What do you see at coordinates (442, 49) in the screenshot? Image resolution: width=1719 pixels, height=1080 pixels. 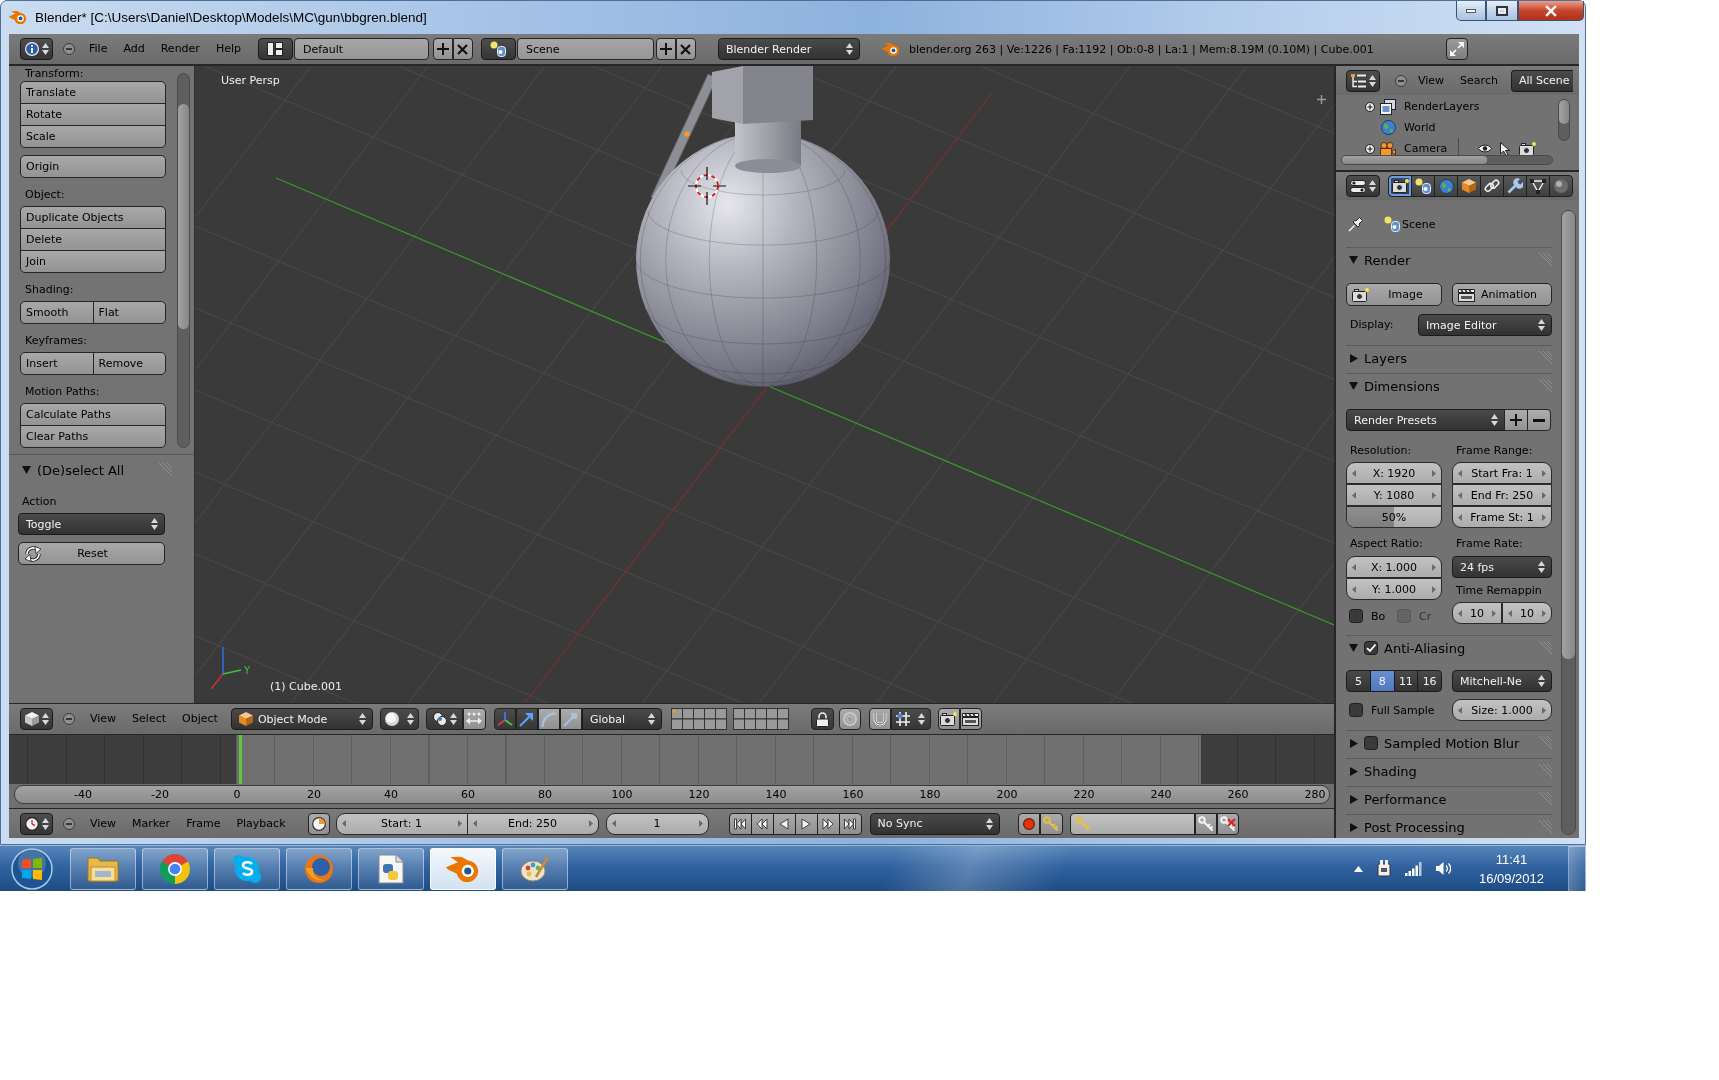 I see `add-button` at bounding box center [442, 49].